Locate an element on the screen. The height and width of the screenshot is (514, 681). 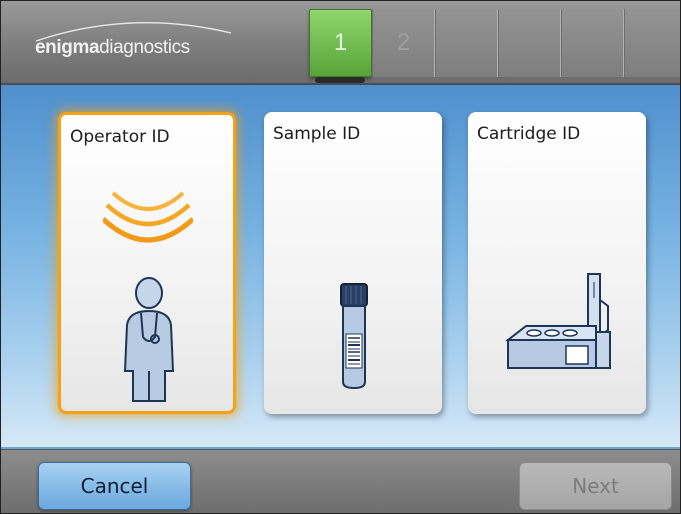
logo-text-bold: enigma is located at coordinates (67, 47).